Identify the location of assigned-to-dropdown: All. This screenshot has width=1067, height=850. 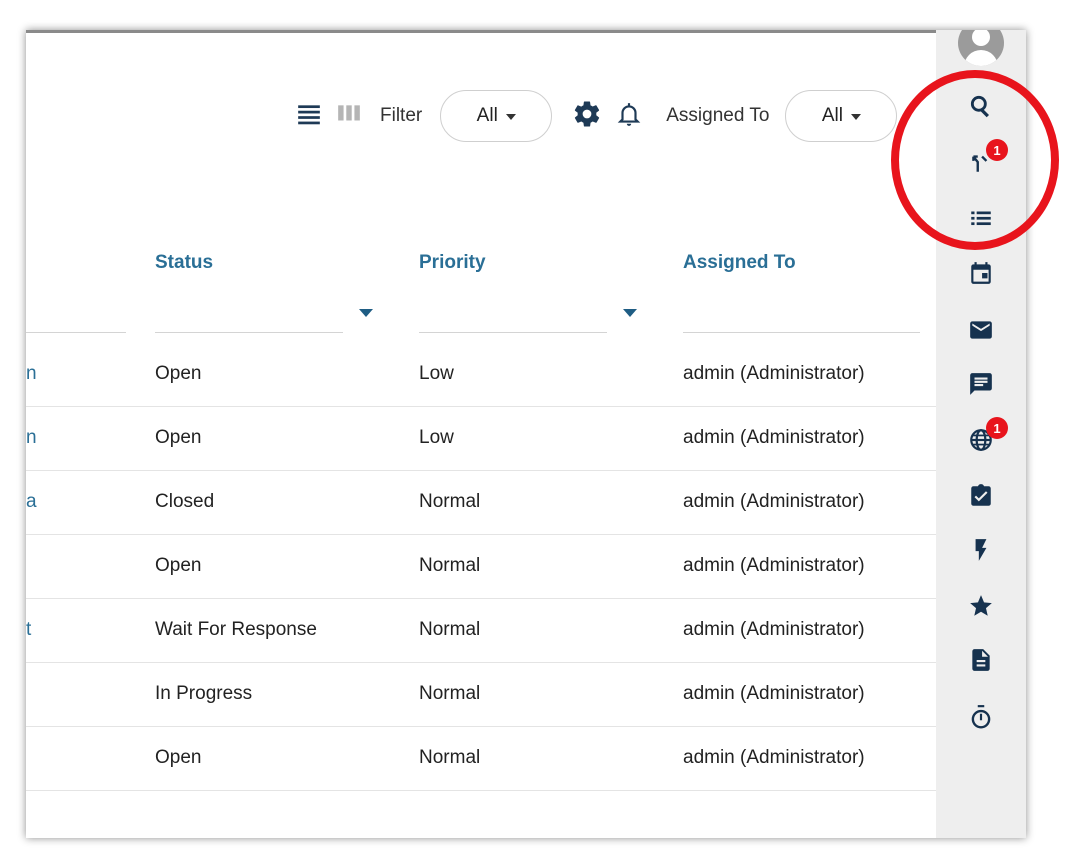
(841, 116).